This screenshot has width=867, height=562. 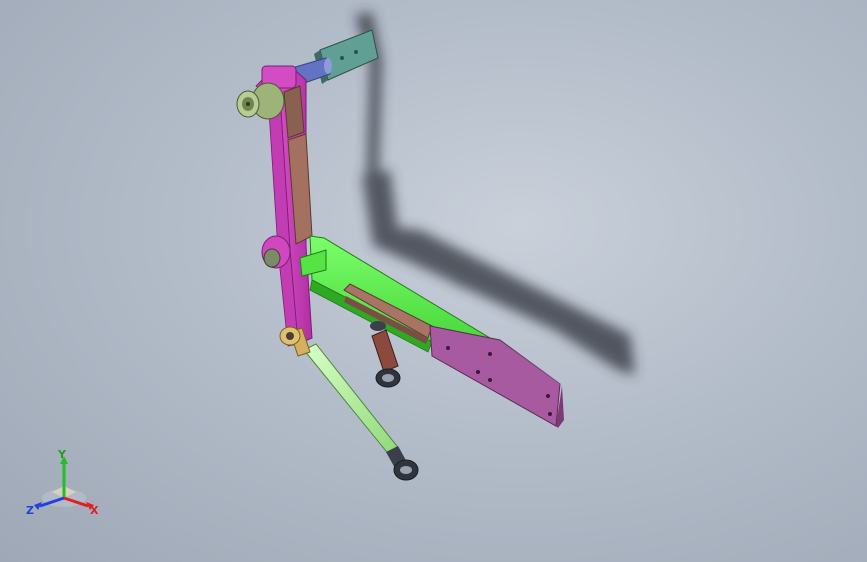 What do you see at coordinates (260, 101) in the screenshot?
I see `motor-hub` at bounding box center [260, 101].